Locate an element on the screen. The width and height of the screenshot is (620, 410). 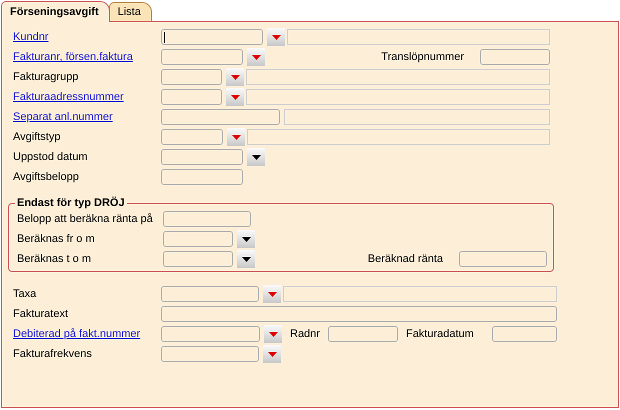
field-label: Beräknas fr o m is located at coordinates (56, 239).